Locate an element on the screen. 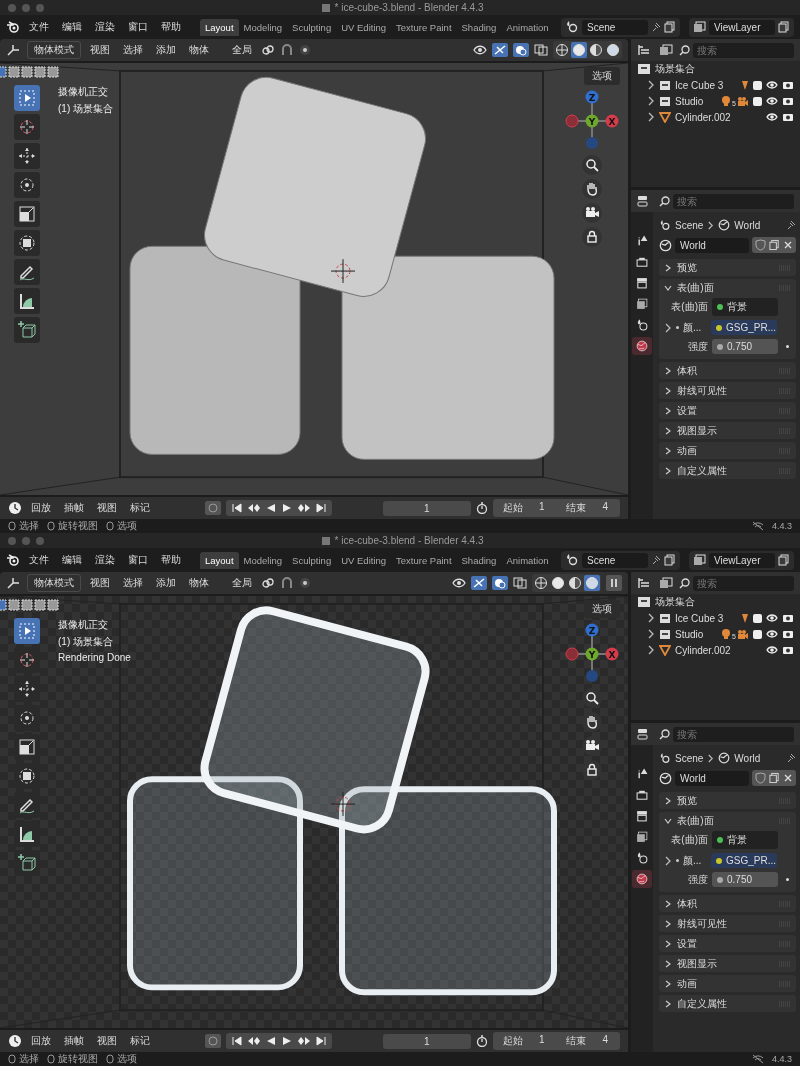 The height and width of the screenshot is (1066, 800). overlay-icon is located at coordinates (521, 50).